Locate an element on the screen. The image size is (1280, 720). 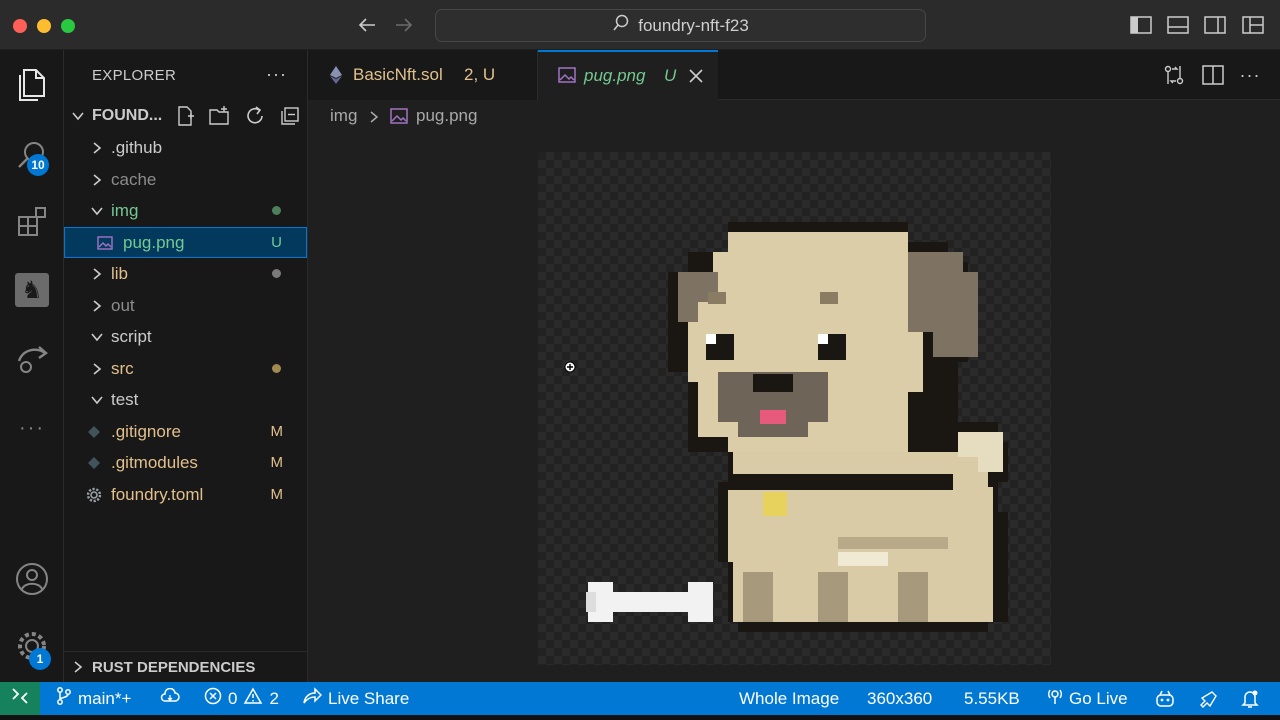
remote-indicator is located at coordinates (20, 698).